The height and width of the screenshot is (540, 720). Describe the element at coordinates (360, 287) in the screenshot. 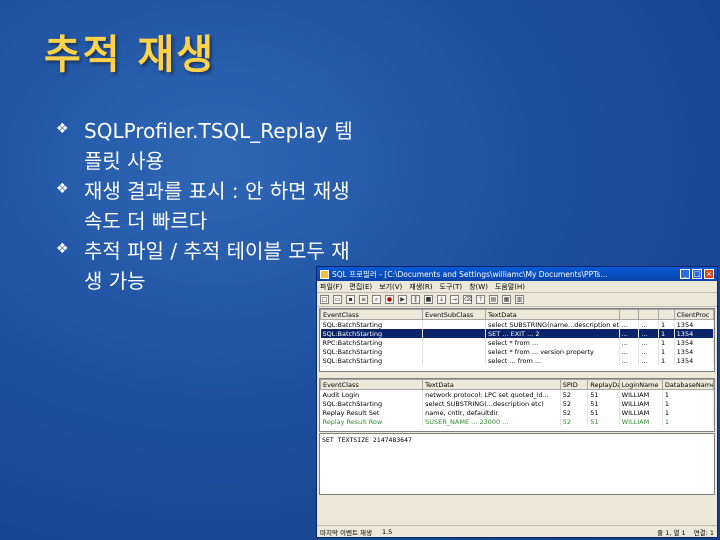

I see `menu-edit: 편집(E)` at that location.